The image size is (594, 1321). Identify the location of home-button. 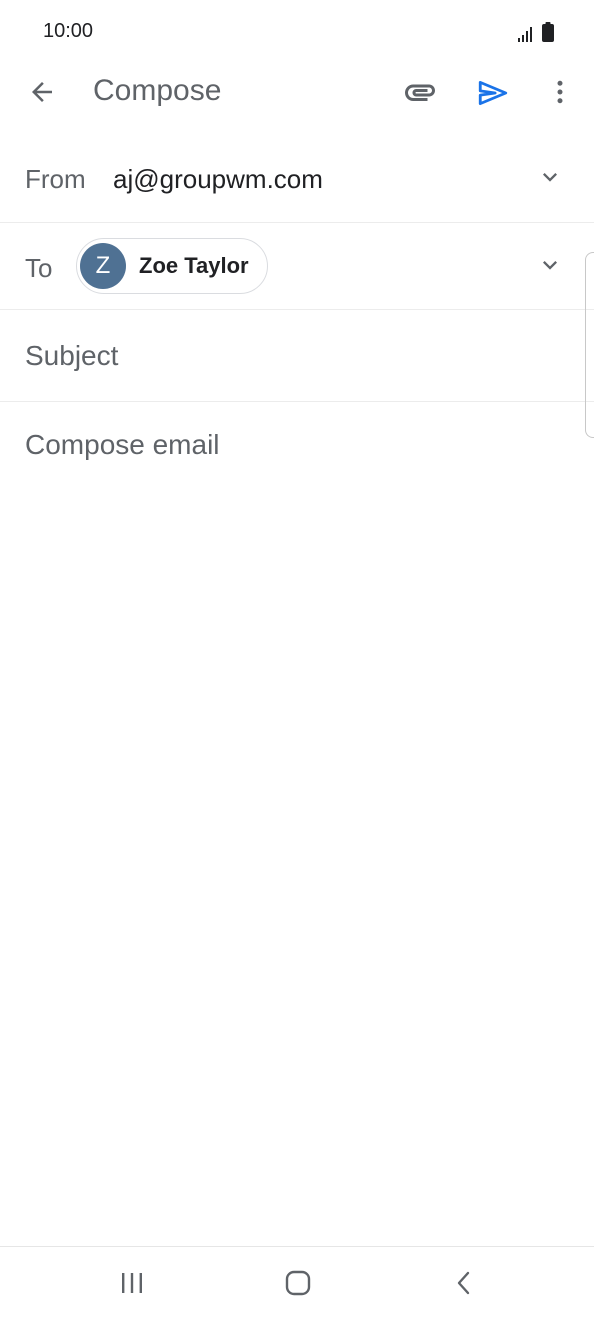
(298, 1285).